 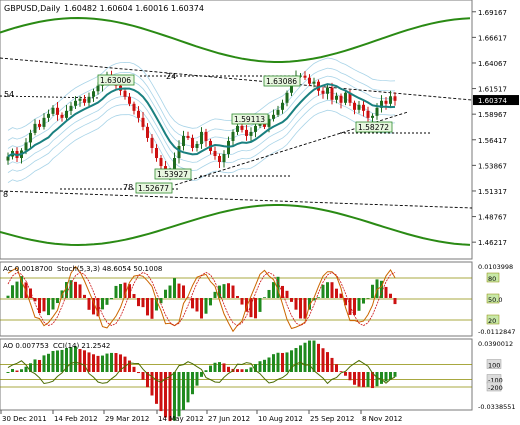 What do you see at coordinates (128, 187) in the screenshot?
I see `wave-annotation: 78` at bounding box center [128, 187].